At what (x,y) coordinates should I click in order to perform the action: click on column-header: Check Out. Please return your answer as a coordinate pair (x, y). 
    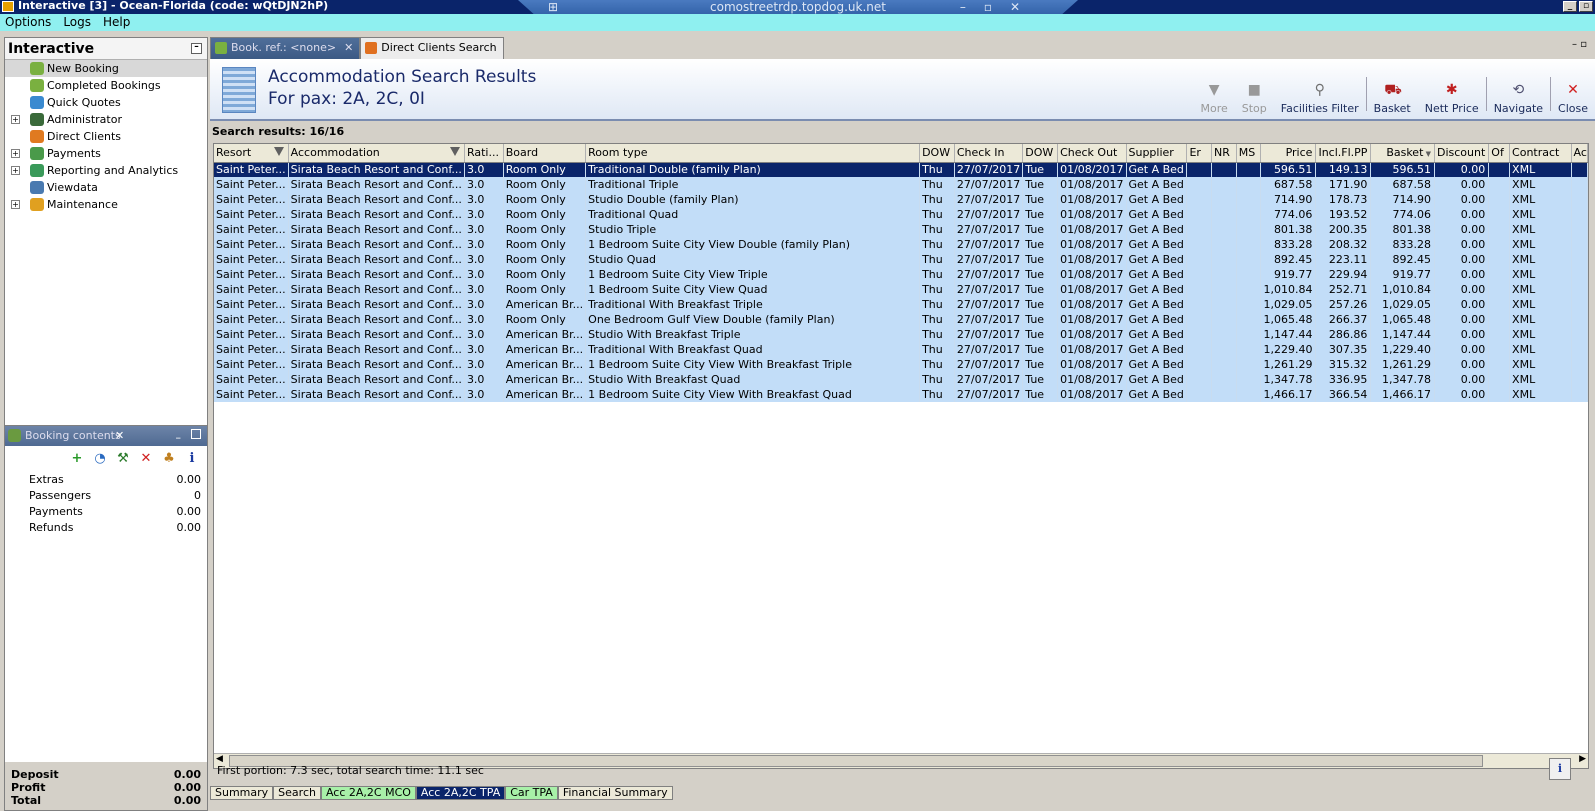
    Looking at the image, I should click on (1092, 153).